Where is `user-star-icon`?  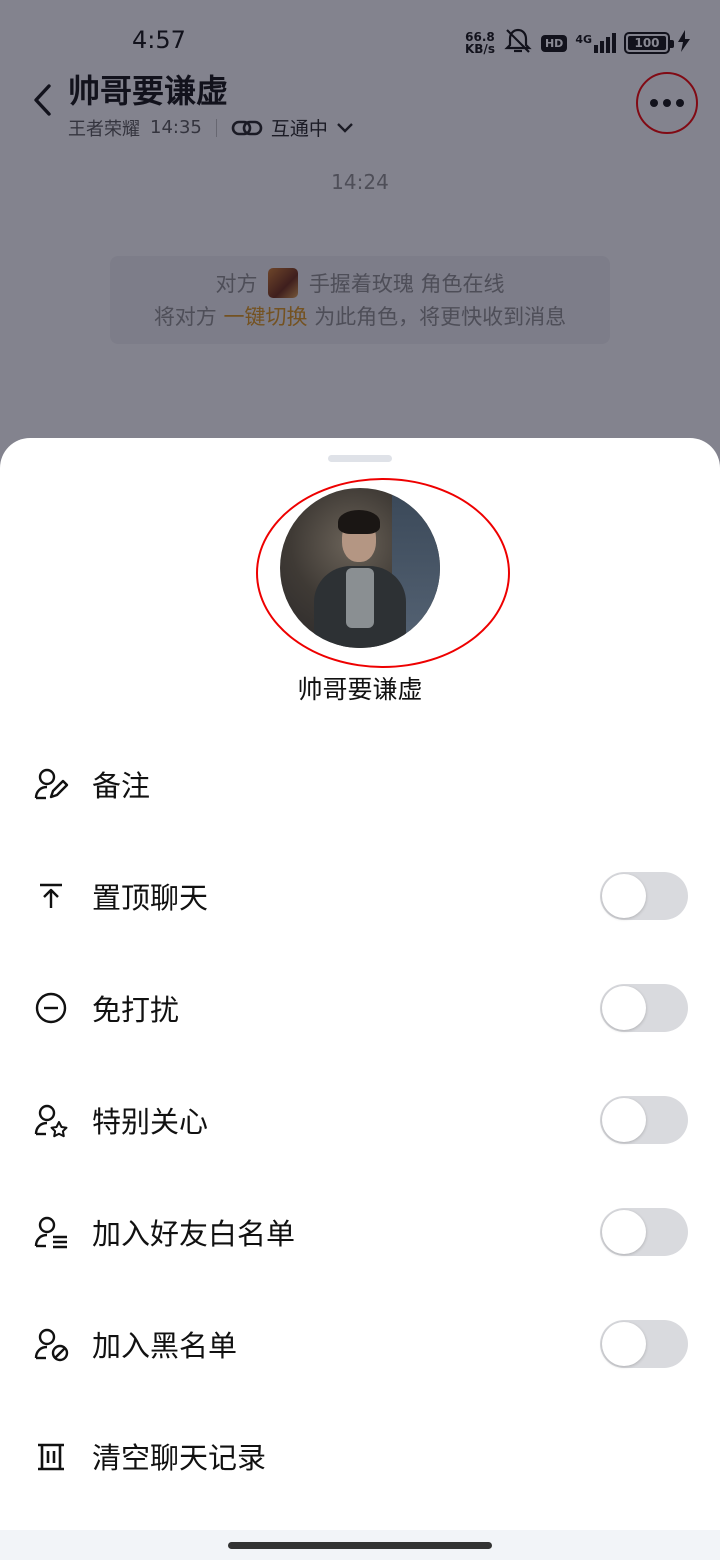
user-star-icon is located at coordinates (51, 1120).